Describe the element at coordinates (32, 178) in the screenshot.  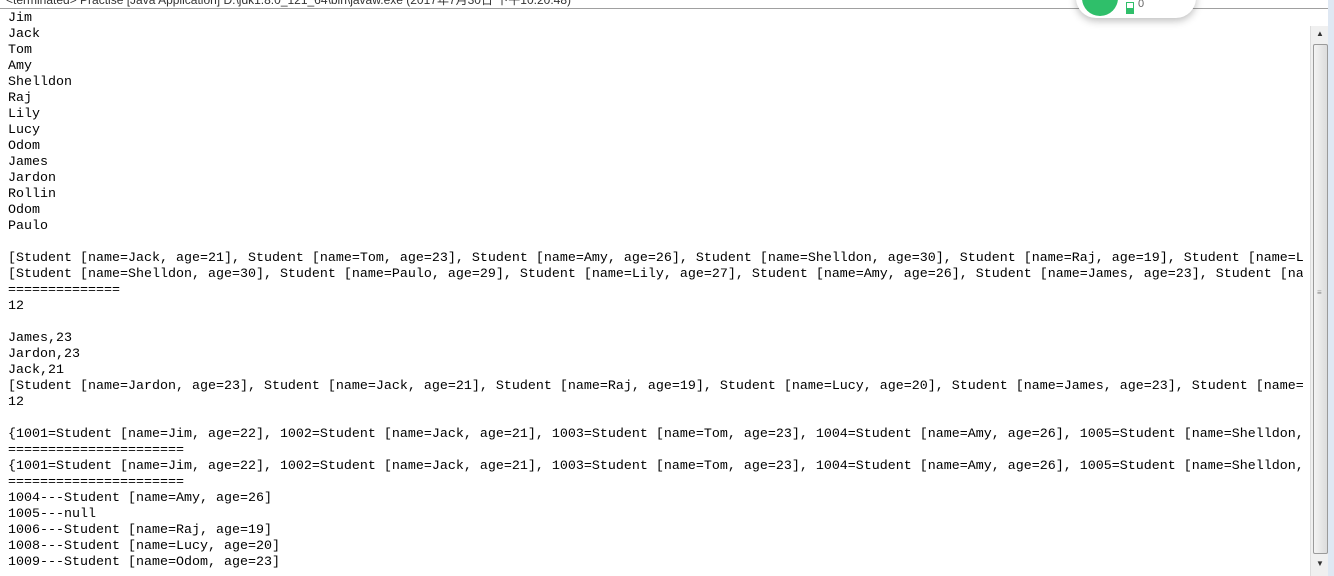
I see `console-line: Jardon` at that location.